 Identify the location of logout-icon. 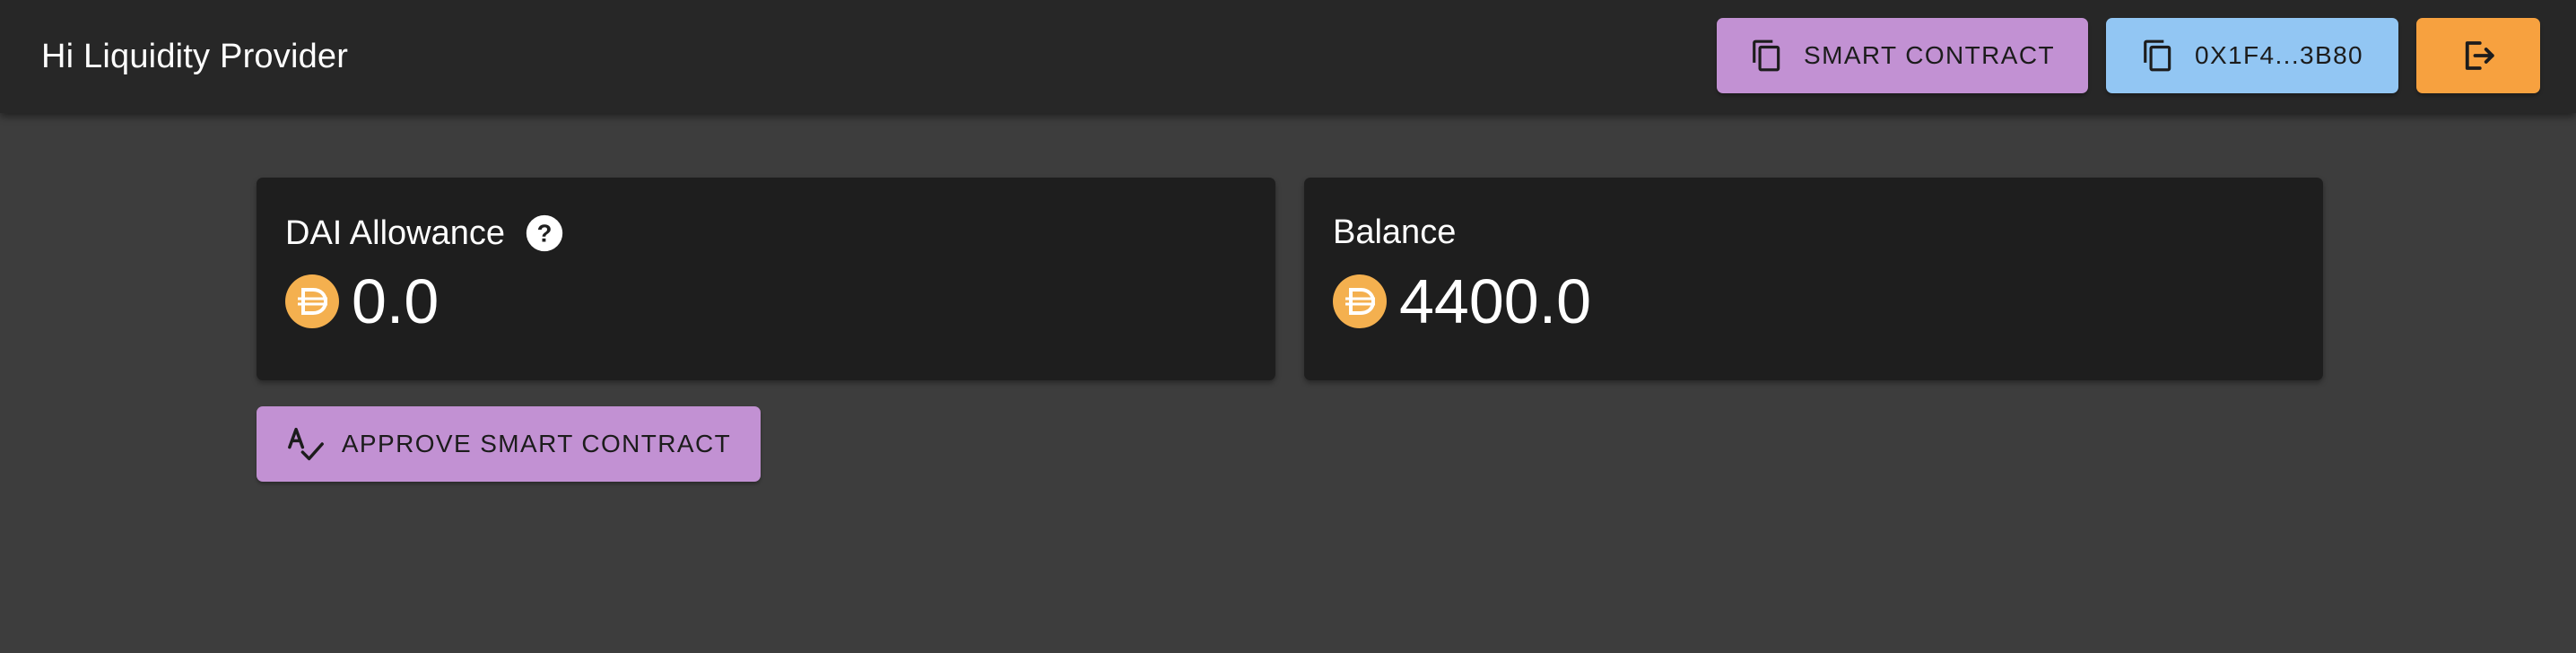
(2478, 55).